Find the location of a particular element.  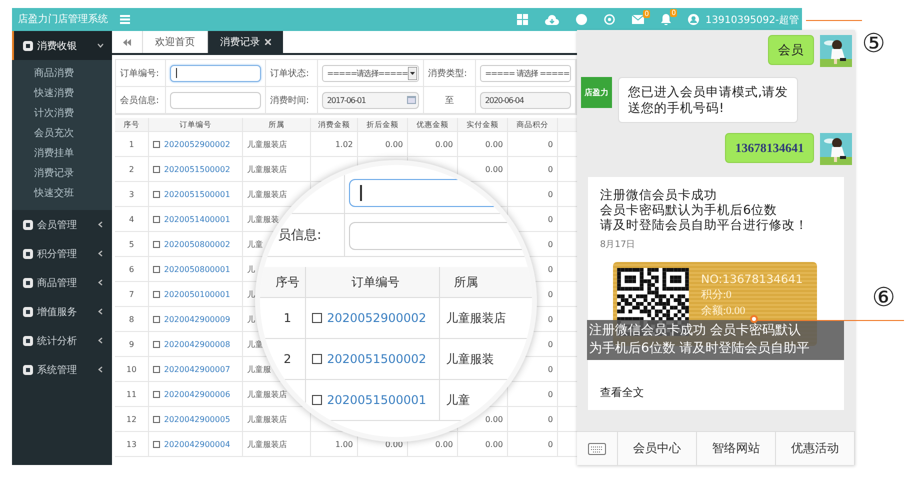

order-link: 2020042900008 is located at coordinates (197, 344).